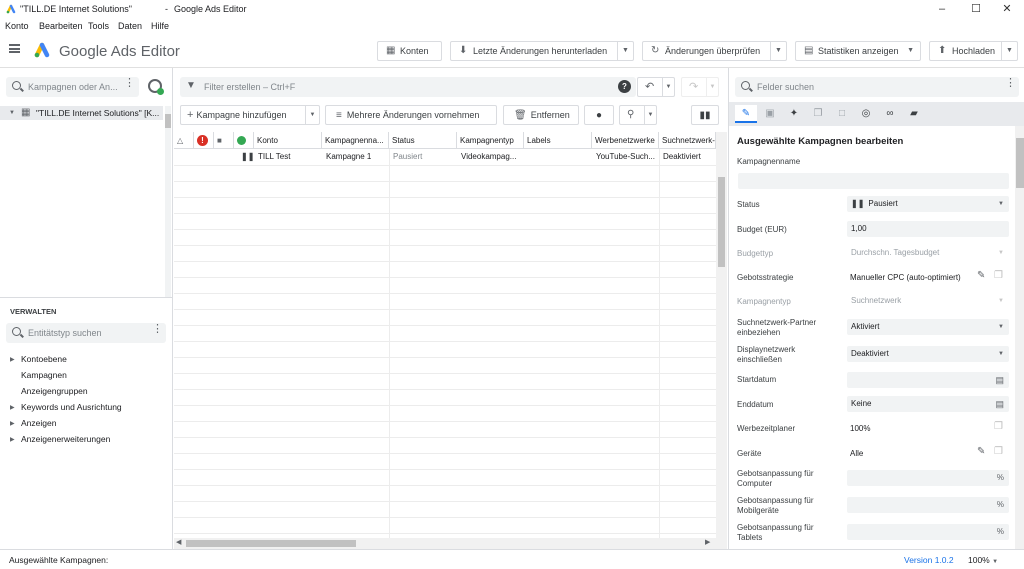  What do you see at coordinates (409, 51) in the screenshot?
I see `accounts-button: ▦ Konten` at bounding box center [409, 51].